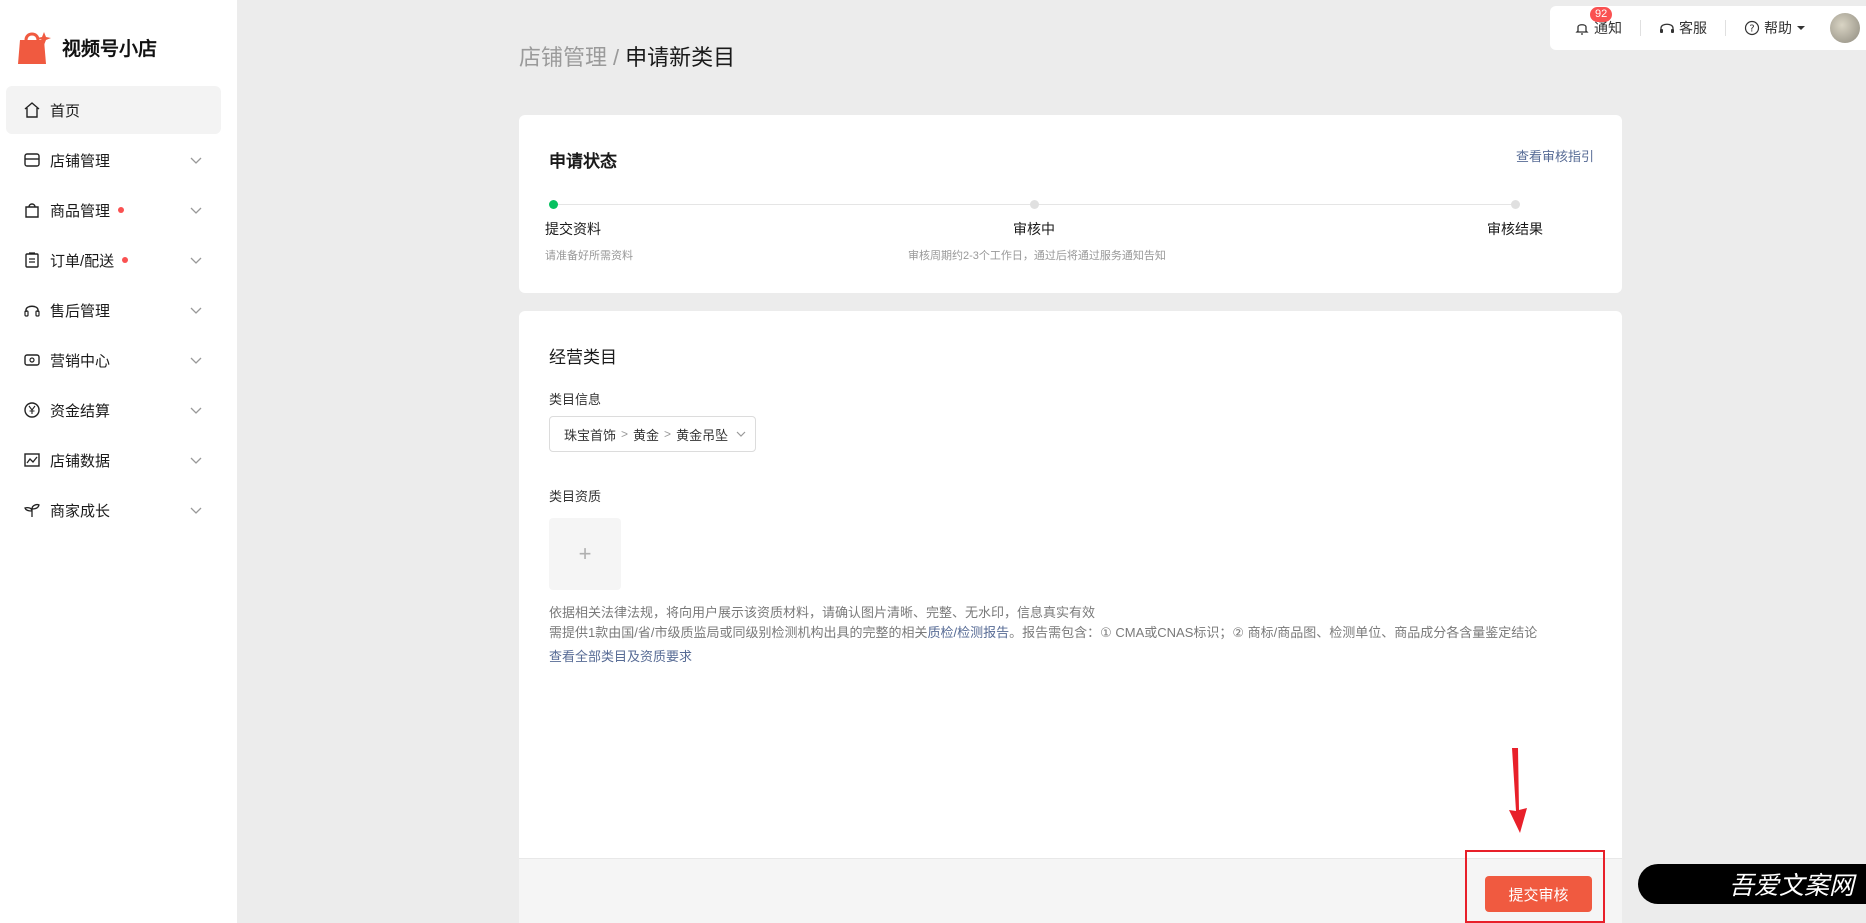 The height and width of the screenshot is (923, 1866). Describe the element at coordinates (1845, 28) in the screenshot. I see `avatar` at that location.